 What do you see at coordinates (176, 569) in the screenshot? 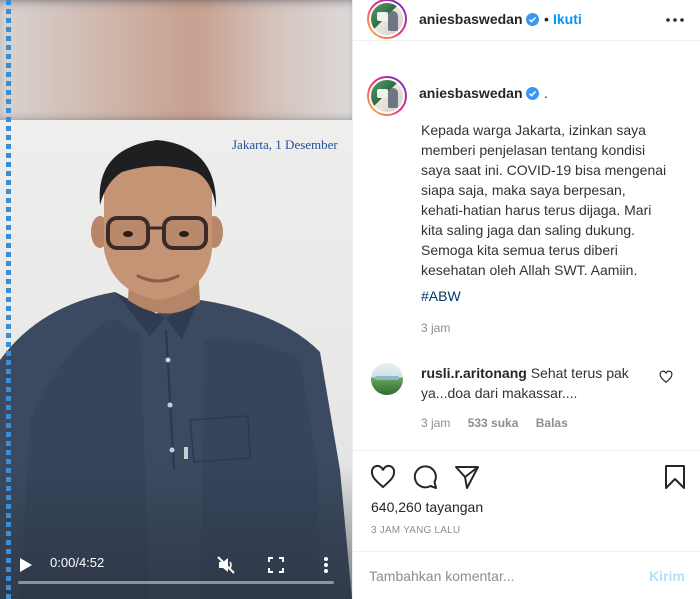
I see `video-controls: 0:00 / 4:52` at bounding box center [176, 569].